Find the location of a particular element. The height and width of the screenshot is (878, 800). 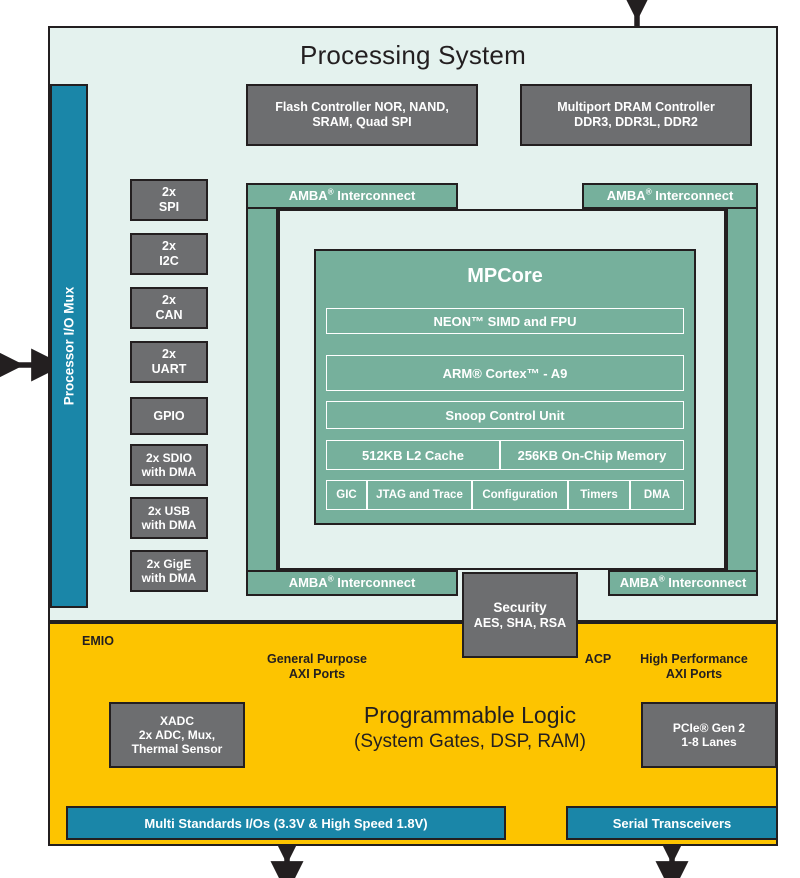

xadc-line1: XADC is located at coordinates (176, 721).